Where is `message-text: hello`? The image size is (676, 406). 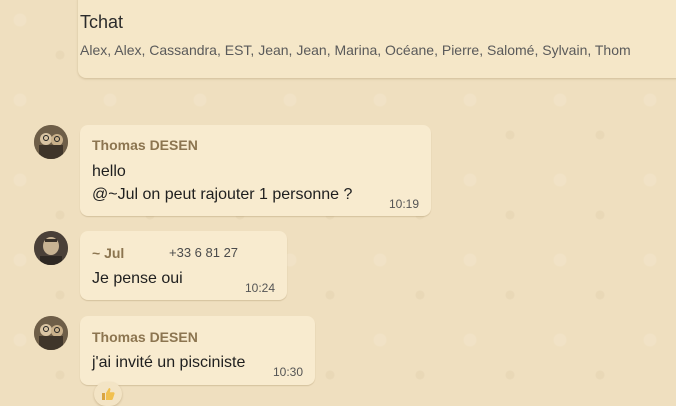
message-text: hello is located at coordinates (109, 171).